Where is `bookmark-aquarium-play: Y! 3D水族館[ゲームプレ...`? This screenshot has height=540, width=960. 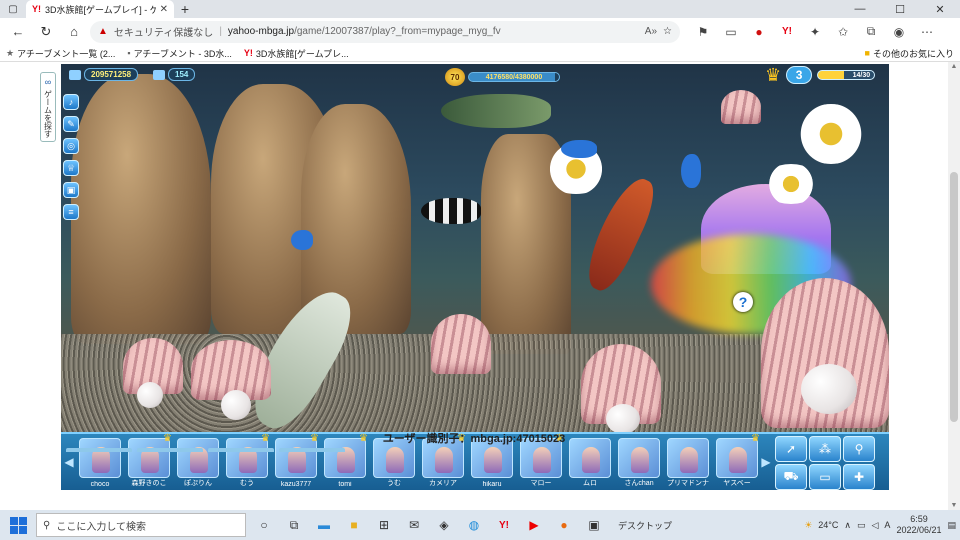 bookmark-aquarium-play: Y! 3D水族館[ゲームプレ... is located at coordinates (296, 53).